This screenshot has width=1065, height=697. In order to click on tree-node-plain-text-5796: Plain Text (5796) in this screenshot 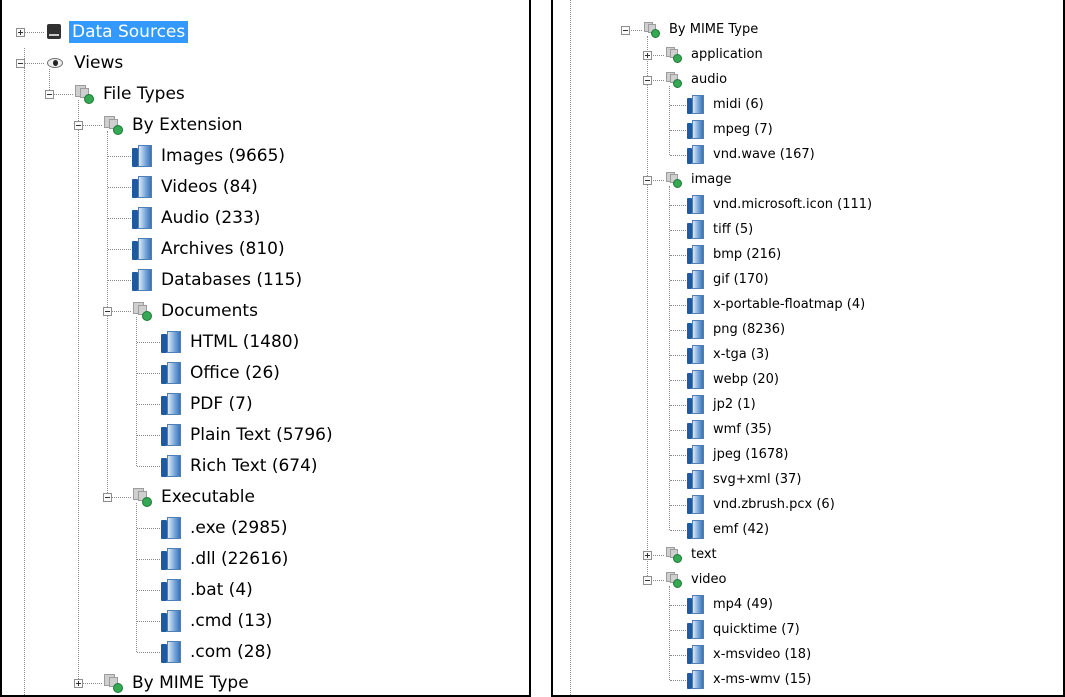, I will do `click(248, 434)`.